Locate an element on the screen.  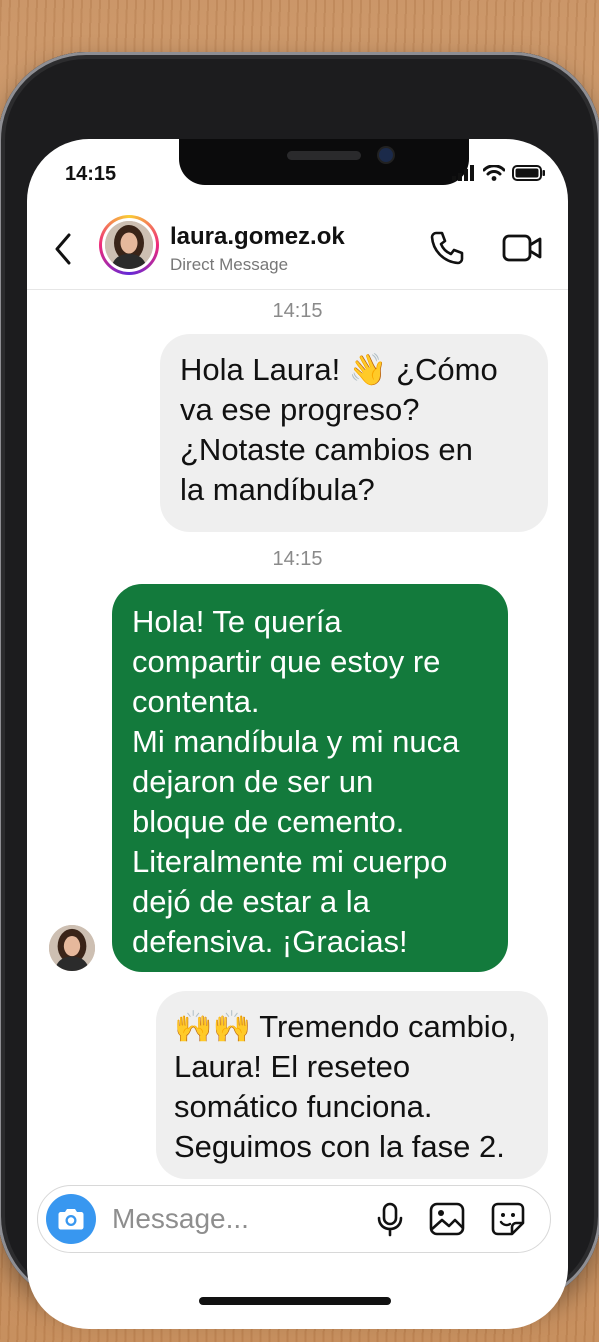
speaker is located at coordinates (324, 155).